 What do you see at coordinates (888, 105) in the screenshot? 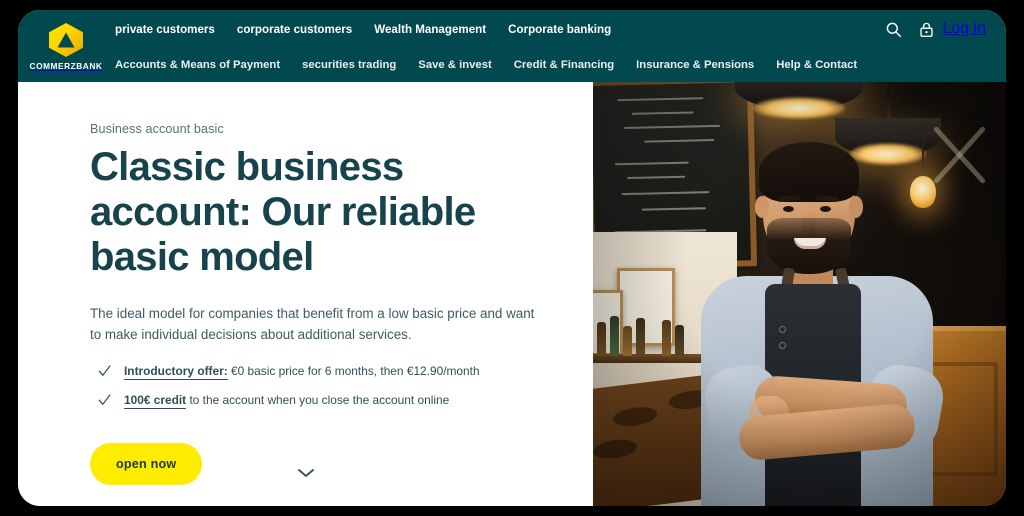
I see `photo-lamp-cord` at bounding box center [888, 105].